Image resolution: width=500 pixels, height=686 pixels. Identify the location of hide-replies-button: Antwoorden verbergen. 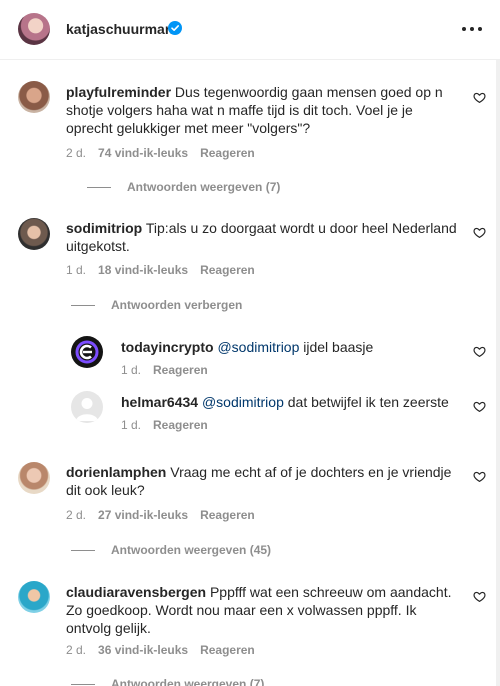
(156, 305).